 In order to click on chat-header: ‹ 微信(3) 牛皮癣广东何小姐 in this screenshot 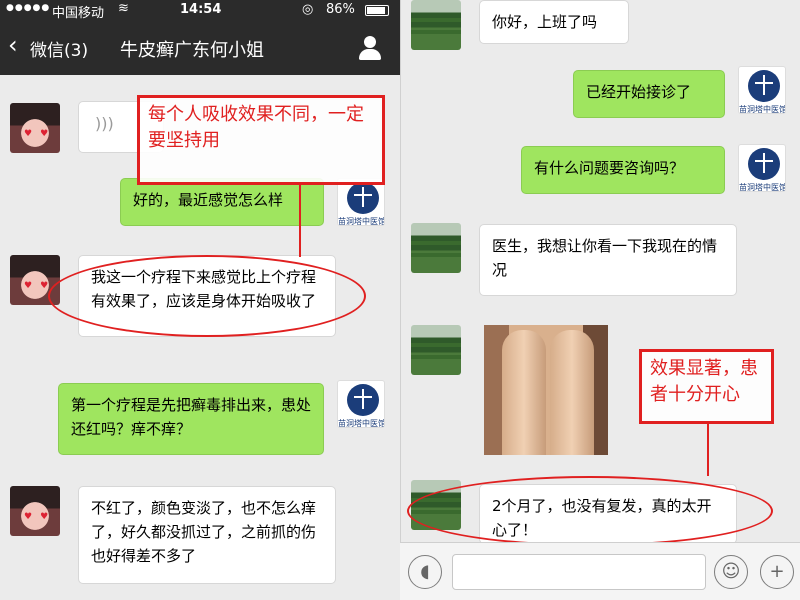, I will do `click(200, 47)`.